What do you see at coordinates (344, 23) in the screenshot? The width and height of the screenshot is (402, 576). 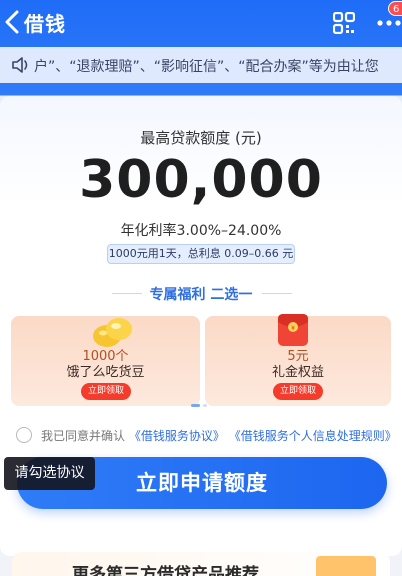 I see `scan-icon` at bounding box center [344, 23].